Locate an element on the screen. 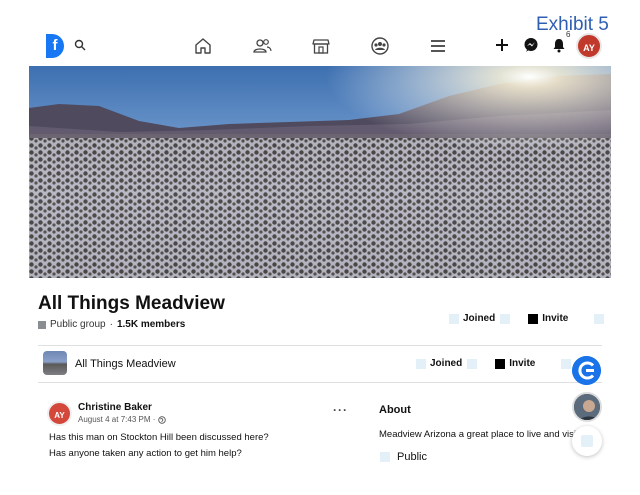 This screenshot has width=640, height=495. messenger-icon is located at coordinates (531, 45).